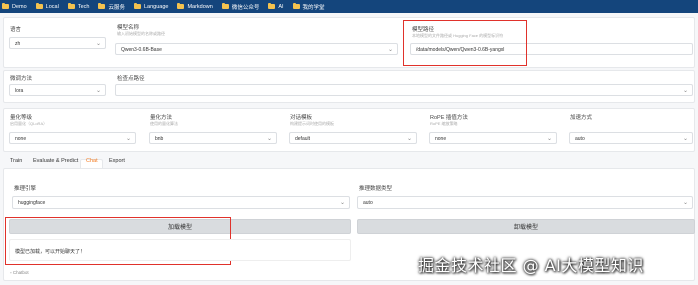  Describe the element at coordinates (92, 161) in the screenshot. I see `tab-chat: Chat` at that location.